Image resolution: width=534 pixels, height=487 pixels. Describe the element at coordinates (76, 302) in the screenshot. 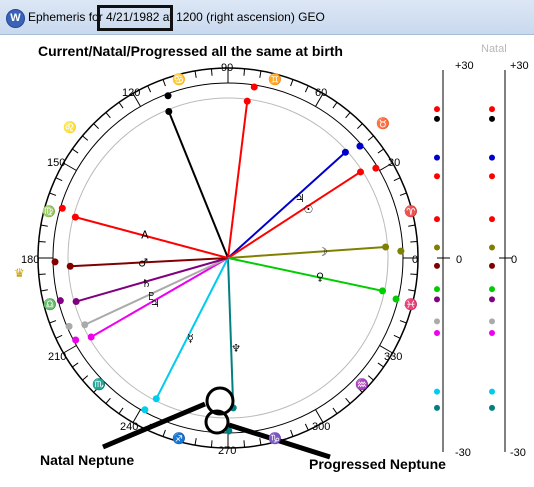

I see `planet-dot-purple` at that location.